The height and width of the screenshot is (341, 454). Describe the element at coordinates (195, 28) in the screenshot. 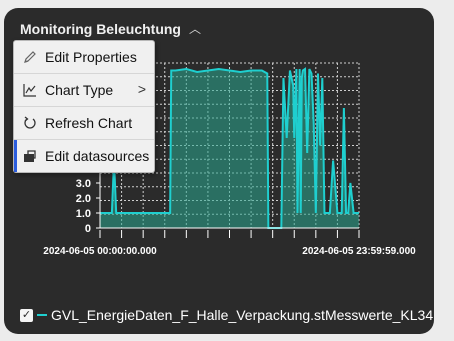

I see `chevron-up-icon: ︿` at that location.